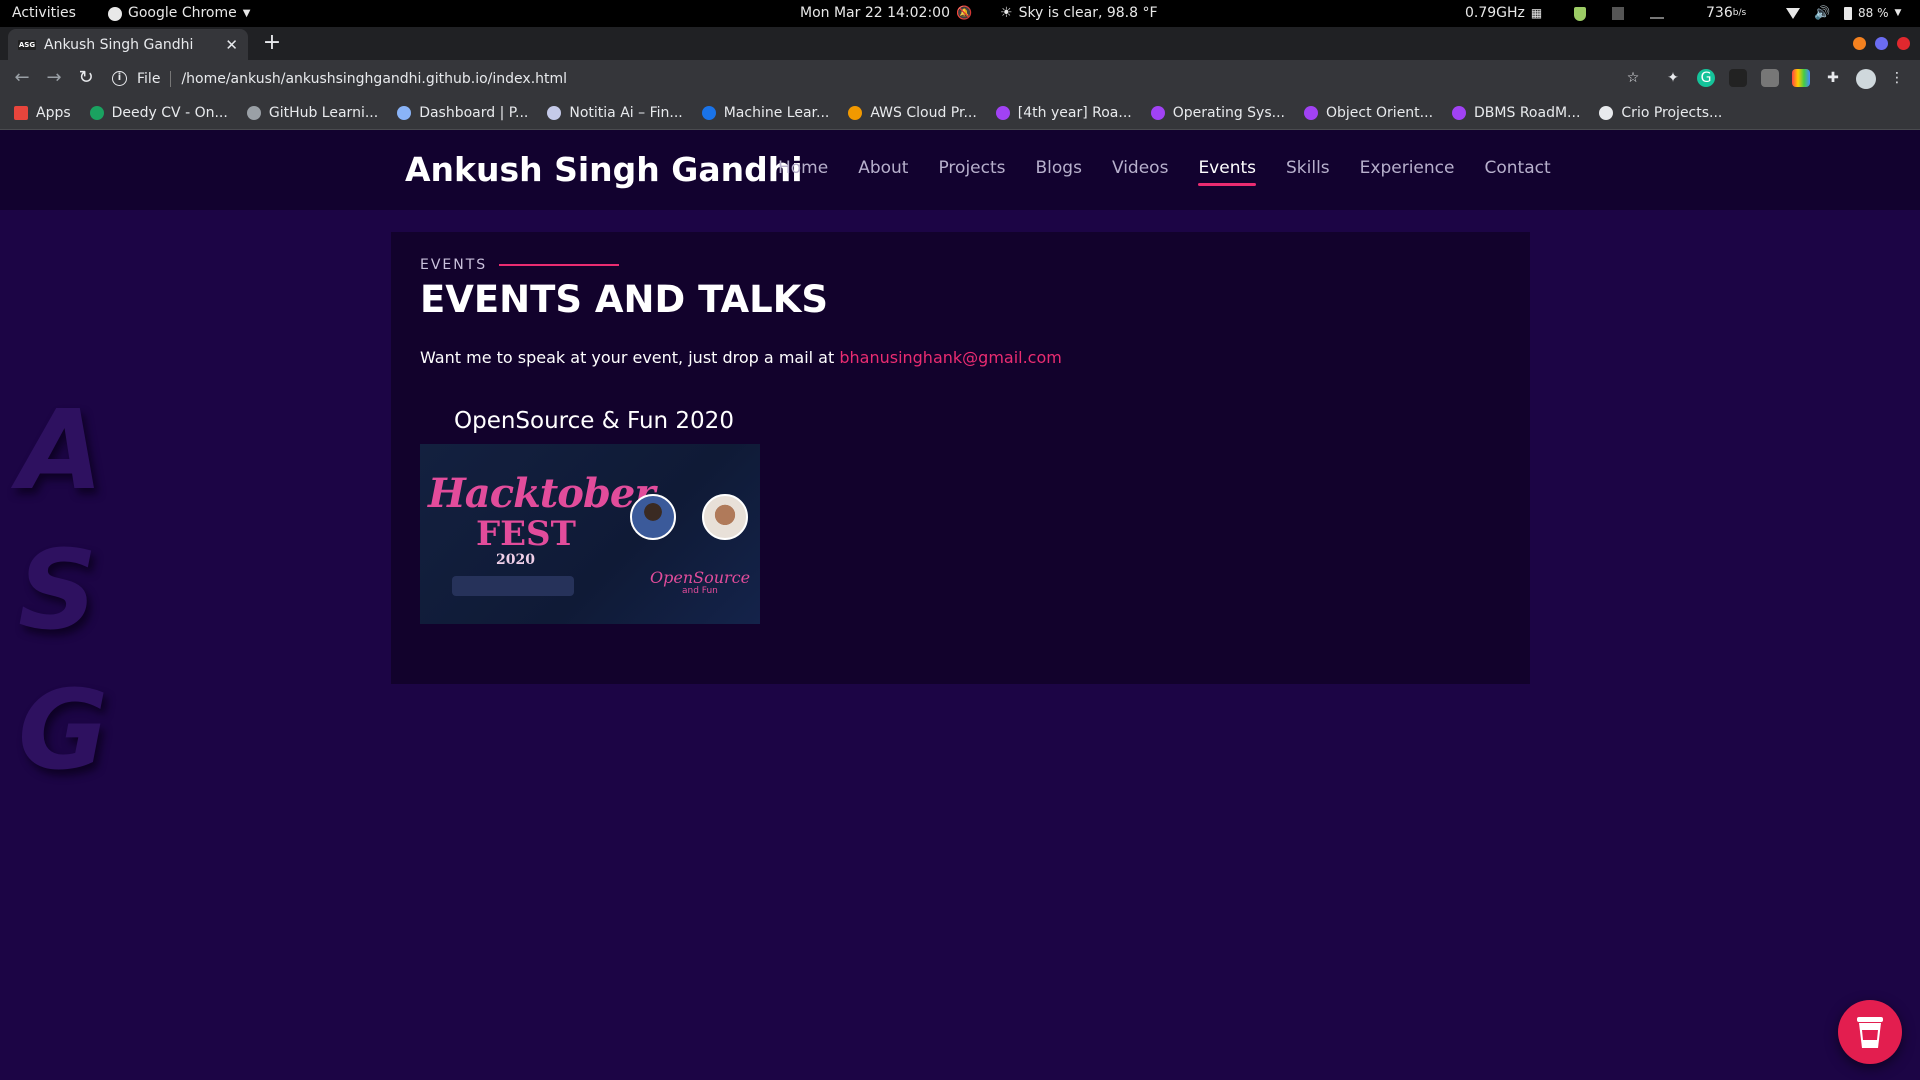 This screenshot has height=1080, width=1920. What do you see at coordinates (1407, 168) in the screenshot?
I see `nav-link-experience: Experience` at bounding box center [1407, 168].